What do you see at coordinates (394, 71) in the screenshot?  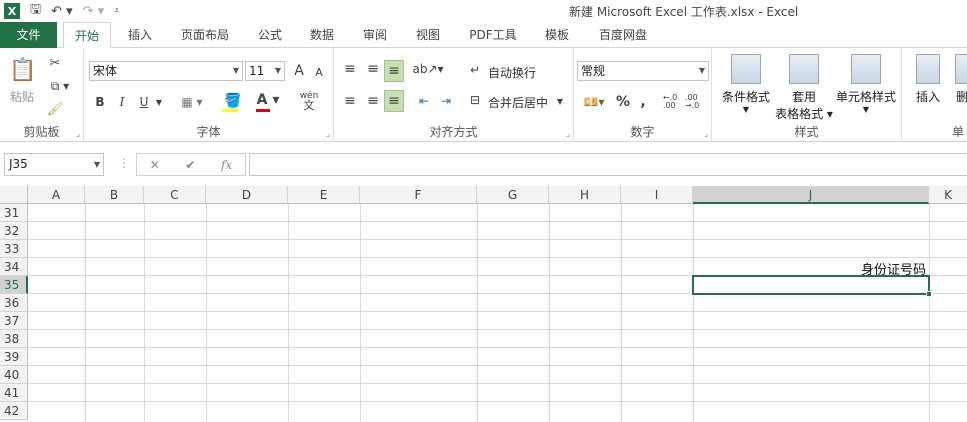 I see `align-bottom-icon: ≡` at bounding box center [394, 71].